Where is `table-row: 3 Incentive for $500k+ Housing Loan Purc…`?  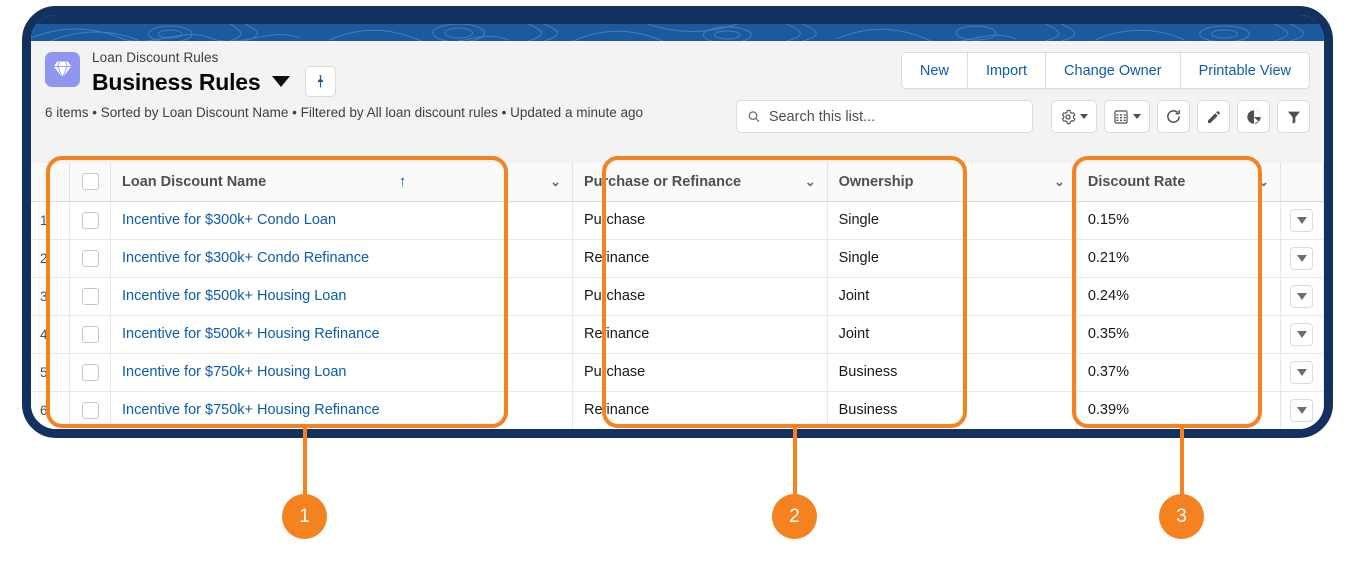
table-row: 3 Incentive for $500k+ Housing Loan Purc… is located at coordinates (677, 296).